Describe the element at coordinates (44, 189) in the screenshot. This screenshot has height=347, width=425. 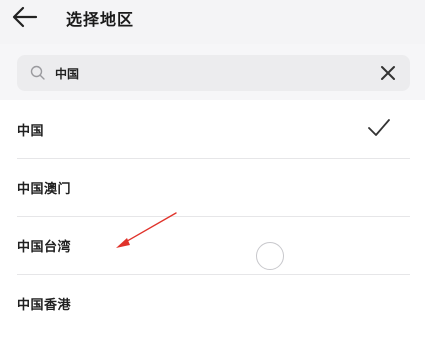
I see `region-item-label: 中国澳门` at that location.